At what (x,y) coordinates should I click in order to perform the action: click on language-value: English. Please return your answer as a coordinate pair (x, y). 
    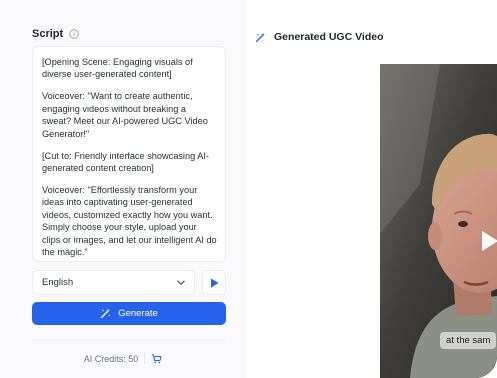
    Looking at the image, I should click on (58, 282).